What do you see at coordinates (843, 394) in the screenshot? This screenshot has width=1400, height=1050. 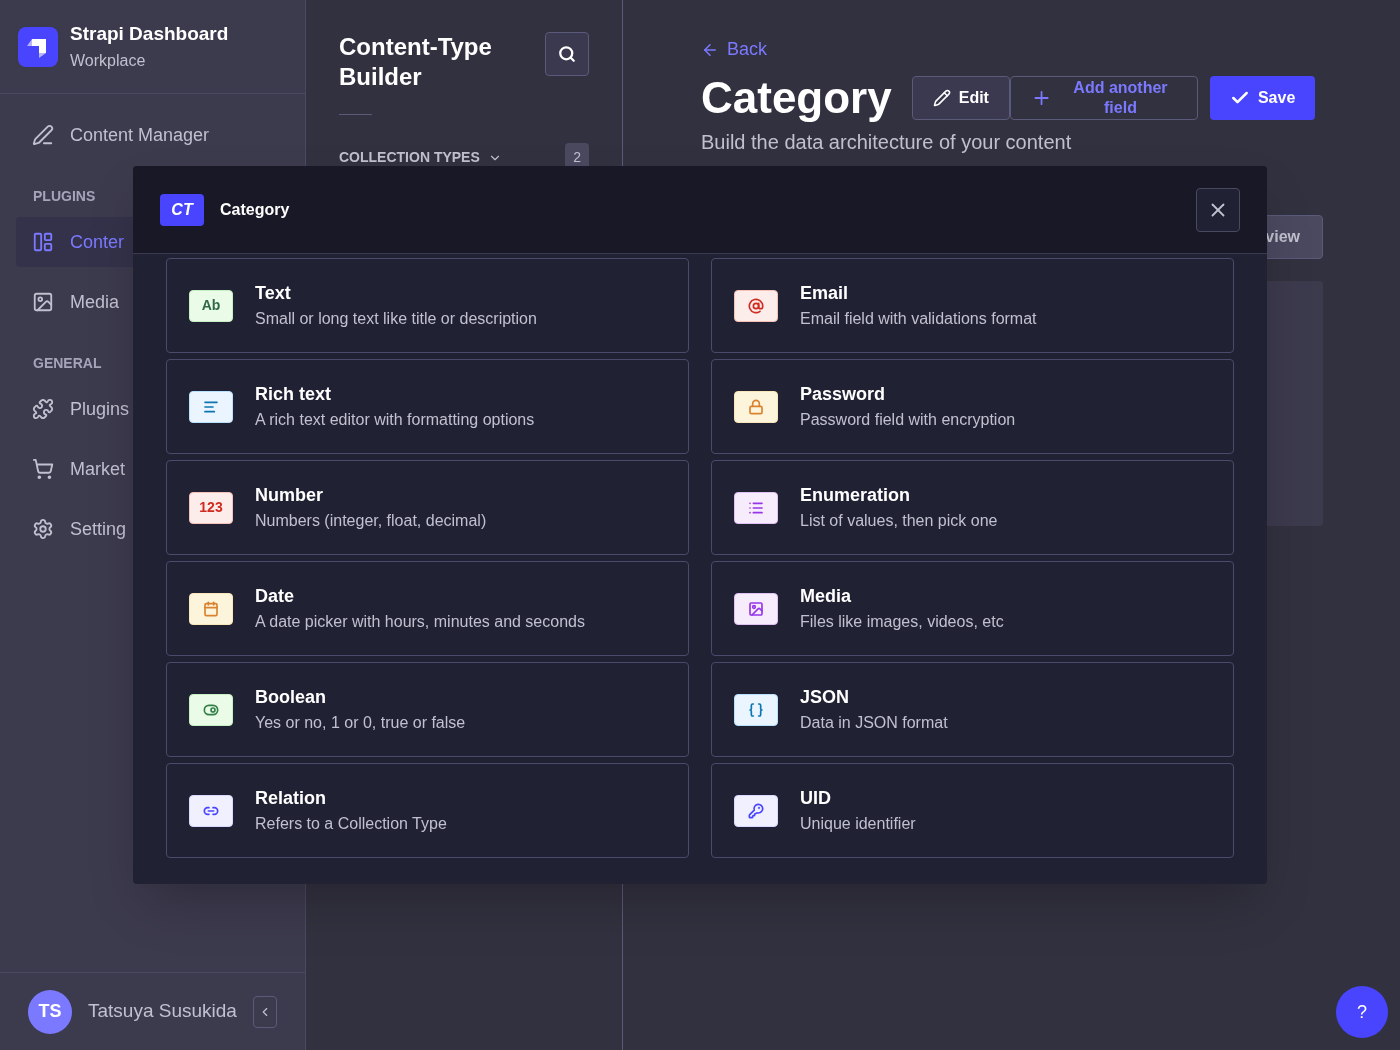 I see `field-type-name: Password` at bounding box center [843, 394].